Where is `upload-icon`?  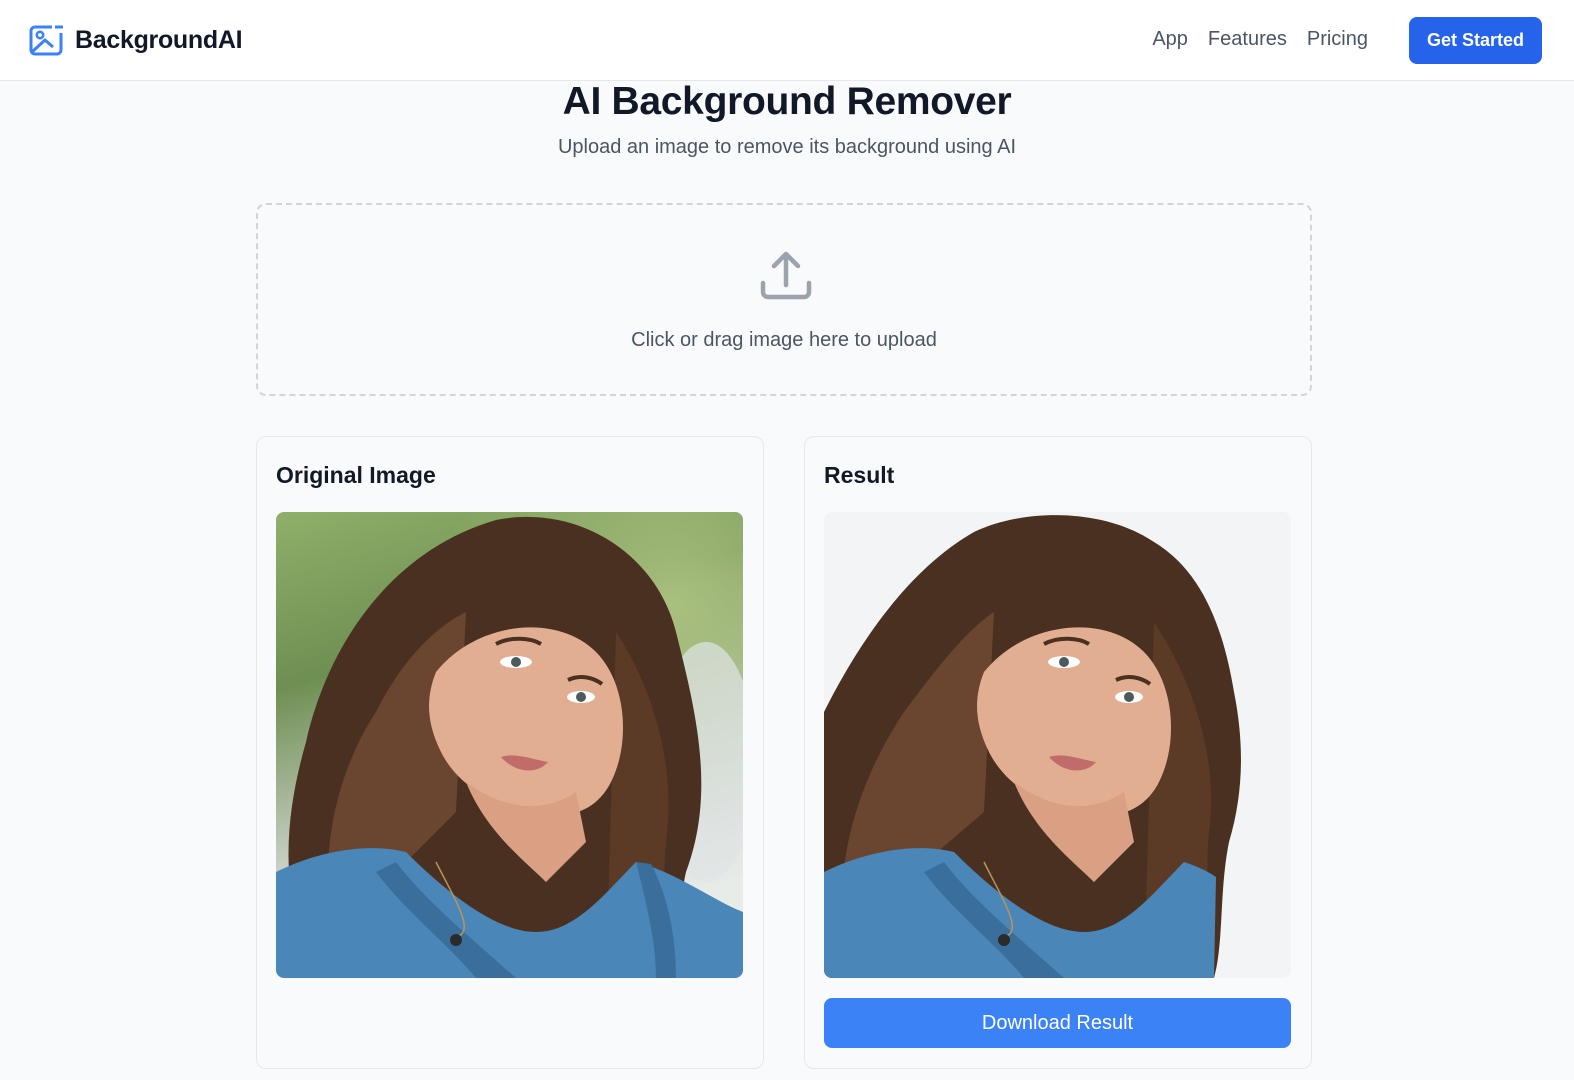 upload-icon is located at coordinates (786, 275).